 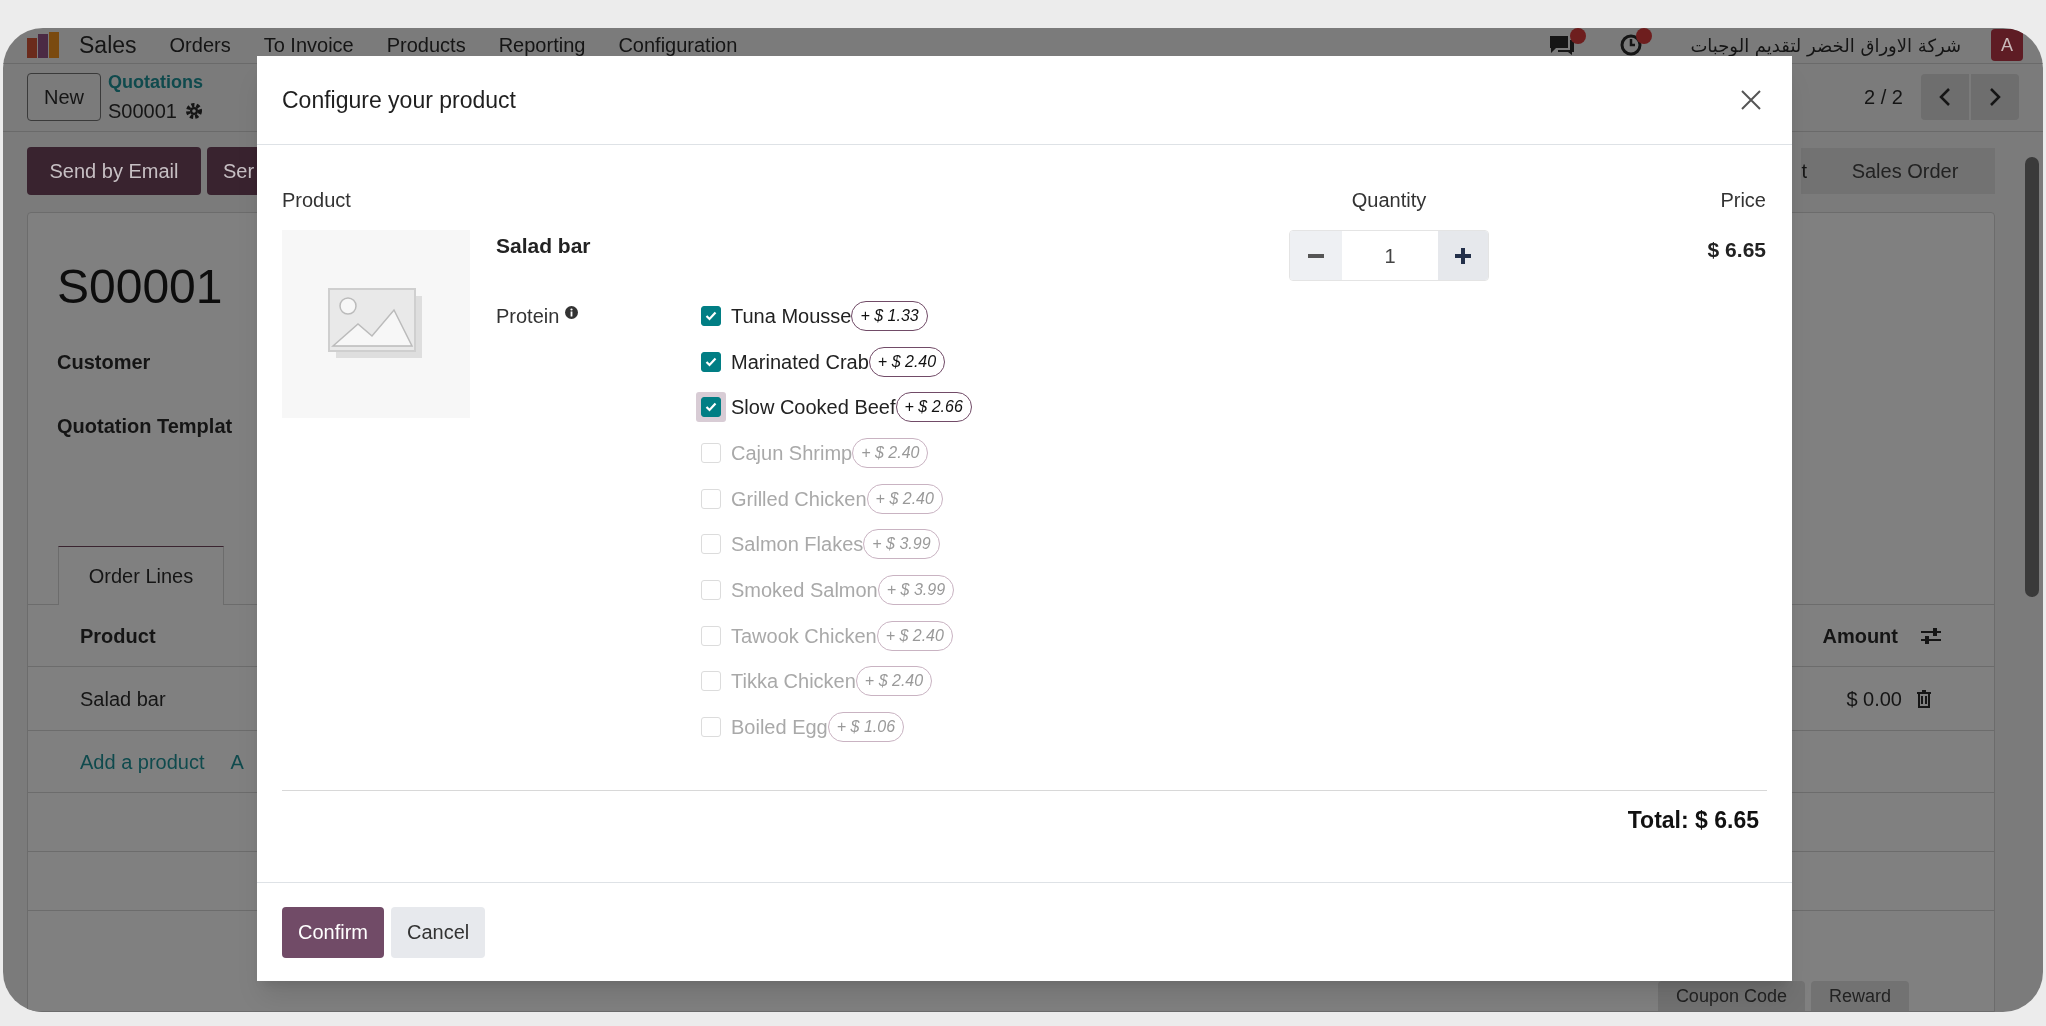 What do you see at coordinates (200, 45) in the screenshot?
I see `menu-item: Orders` at bounding box center [200, 45].